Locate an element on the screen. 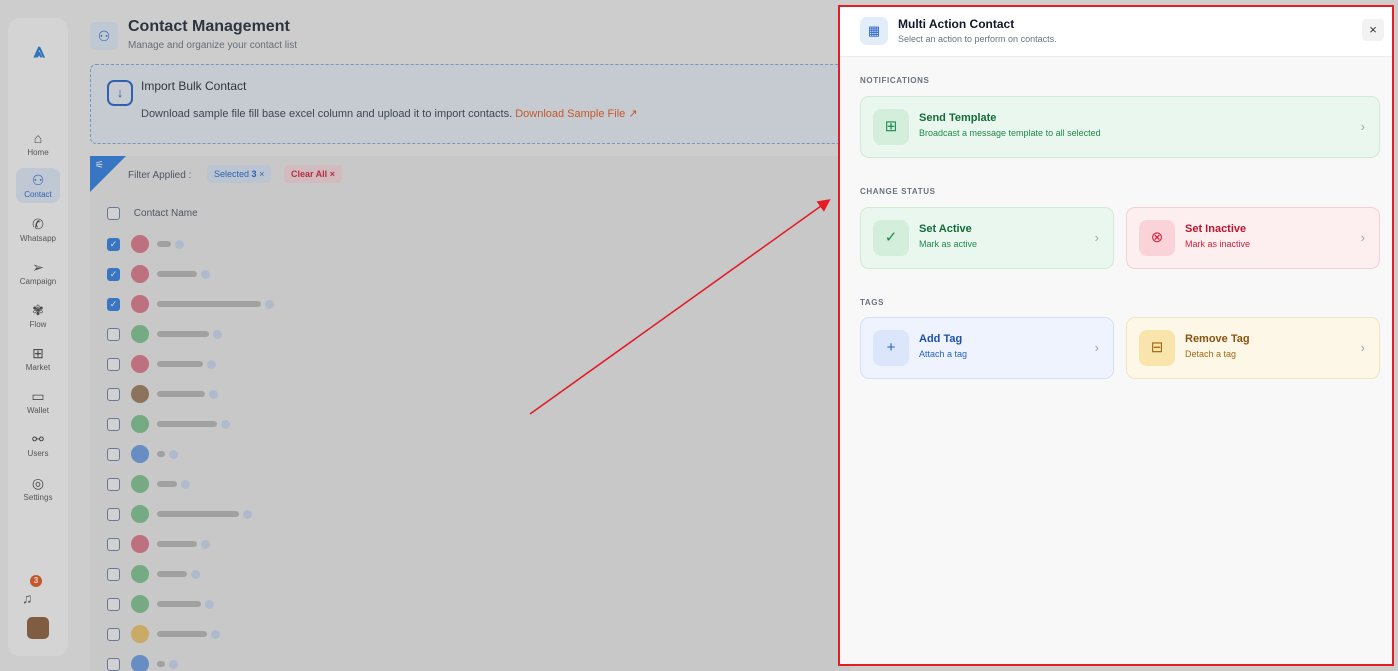 The image size is (1398, 671). send-template-title: Send Template is located at coordinates (958, 118).